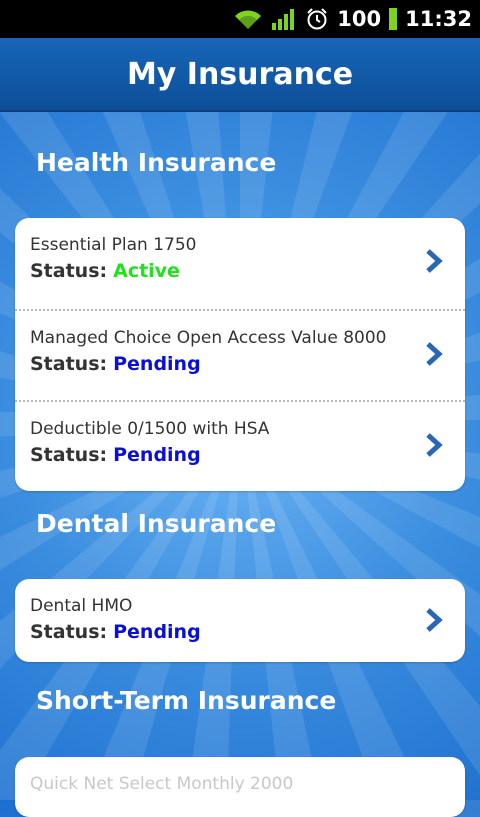 The width and height of the screenshot is (480, 817). I want to click on plan-row-quick-net: Quick Net Select Monthly 2000, so click(240, 787).